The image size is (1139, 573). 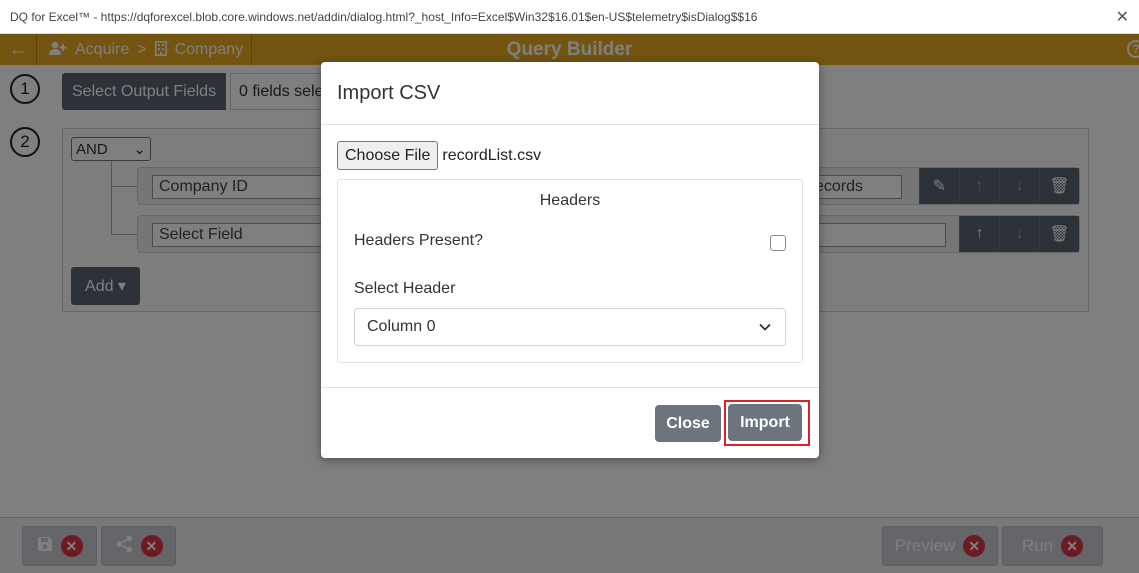 I want to click on headers-present-checkbox, so click(x=778, y=243).